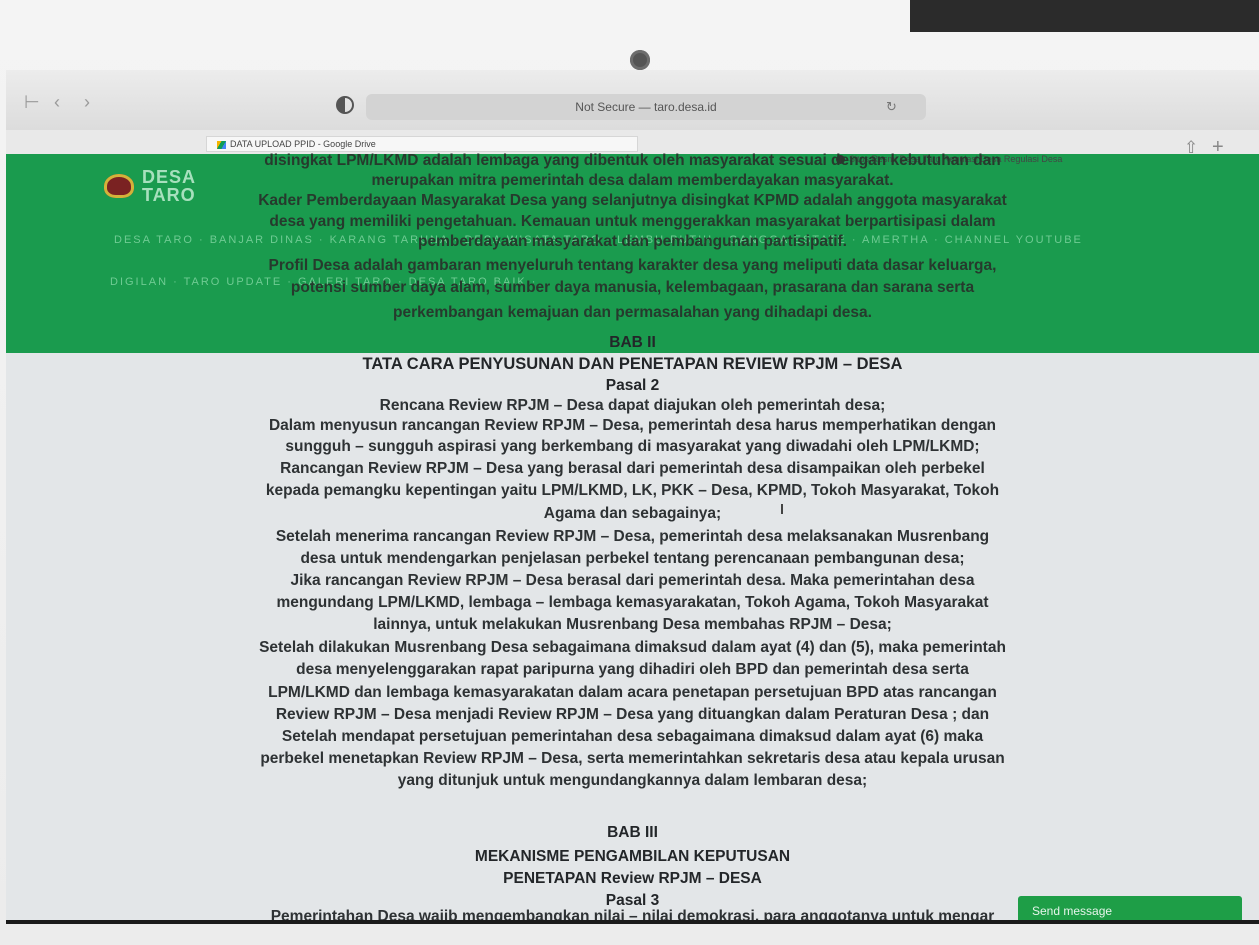 The image size is (1259, 945). What do you see at coordinates (782, 509) in the screenshot?
I see `text-cursor-icon` at bounding box center [782, 509].